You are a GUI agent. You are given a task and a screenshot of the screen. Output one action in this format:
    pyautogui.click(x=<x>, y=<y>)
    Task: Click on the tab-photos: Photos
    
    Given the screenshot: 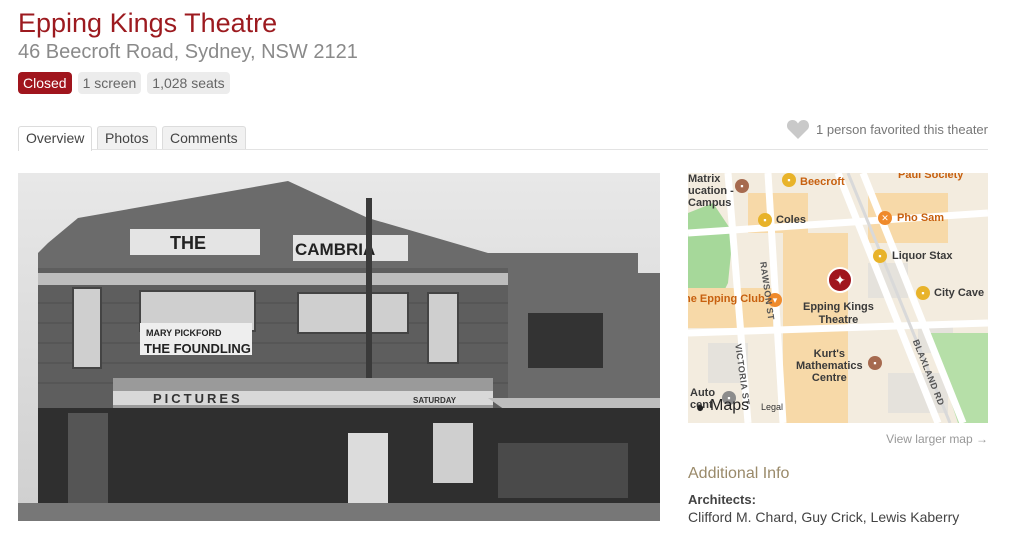 What is the action you would take?
    pyautogui.click(x=127, y=137)
    